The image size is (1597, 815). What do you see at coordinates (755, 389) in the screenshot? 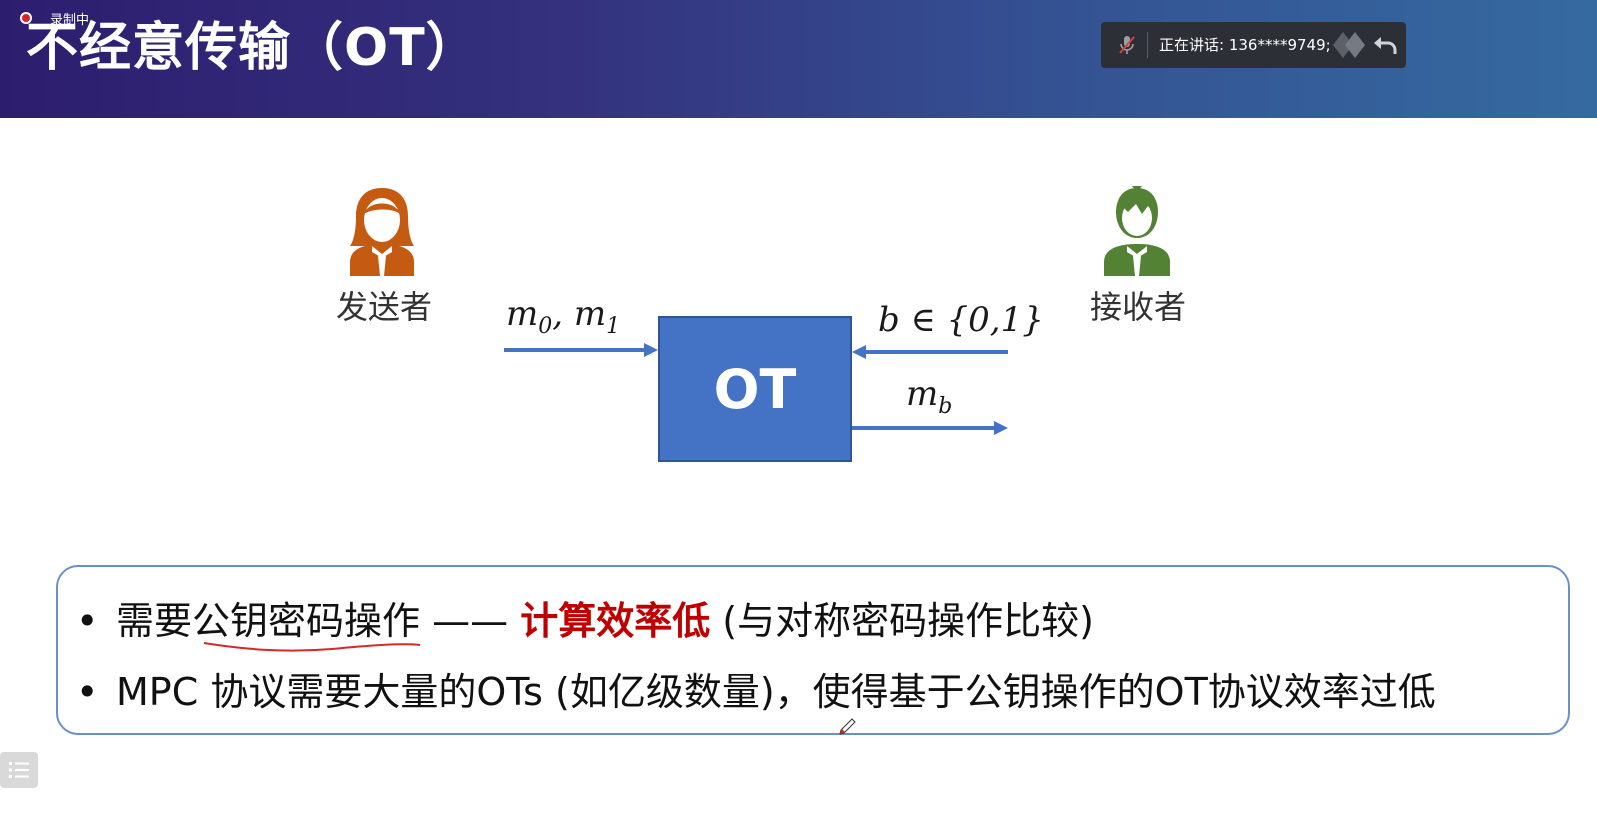
I see `ot-box: OT` at bounding box center [755, 389].